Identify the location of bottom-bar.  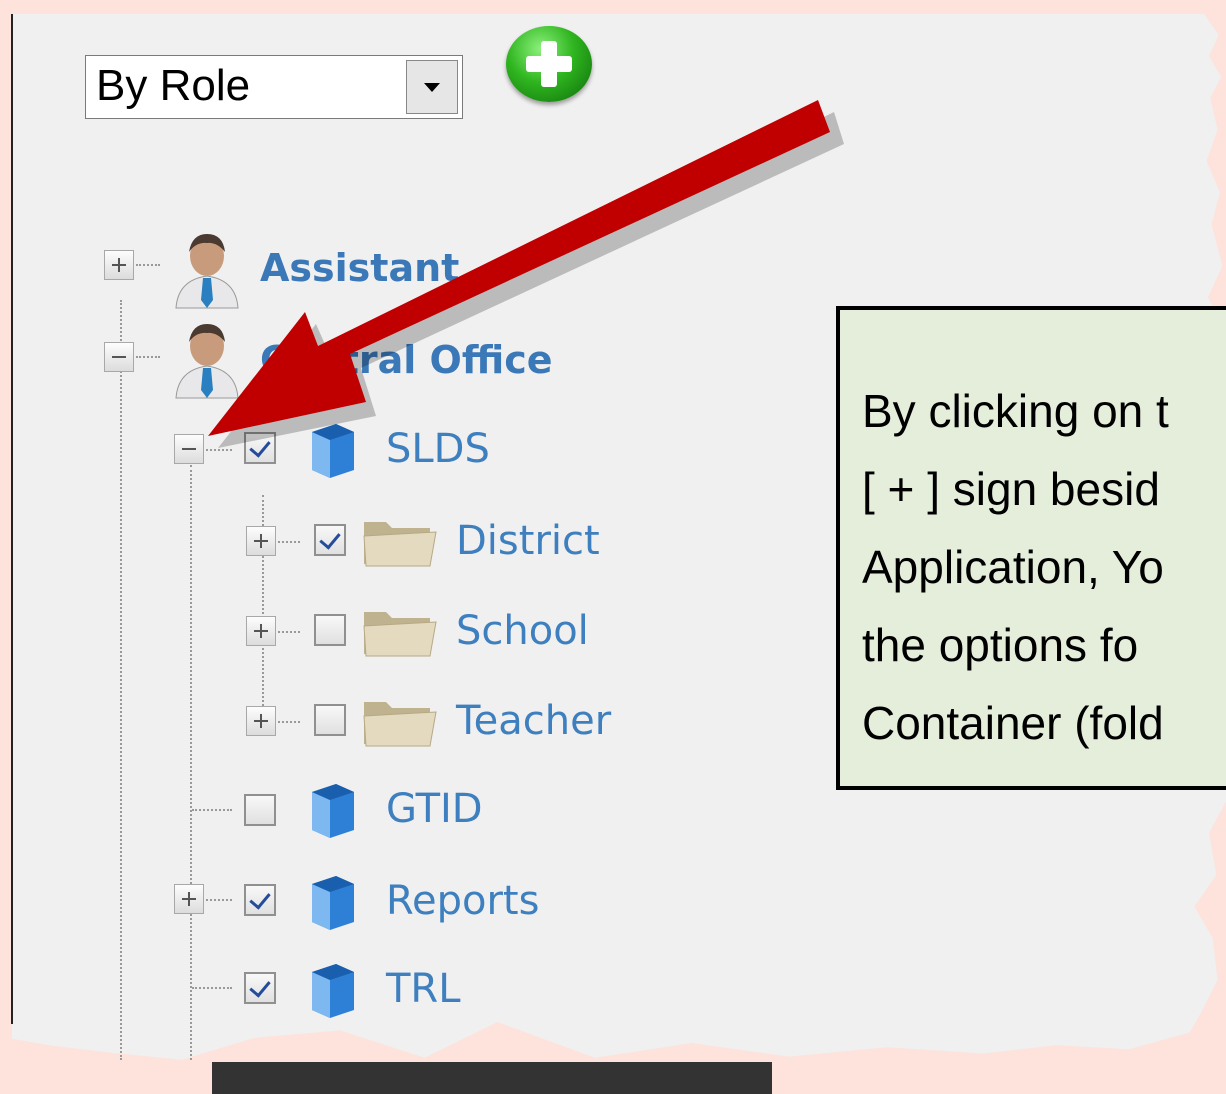
(492, 1078).